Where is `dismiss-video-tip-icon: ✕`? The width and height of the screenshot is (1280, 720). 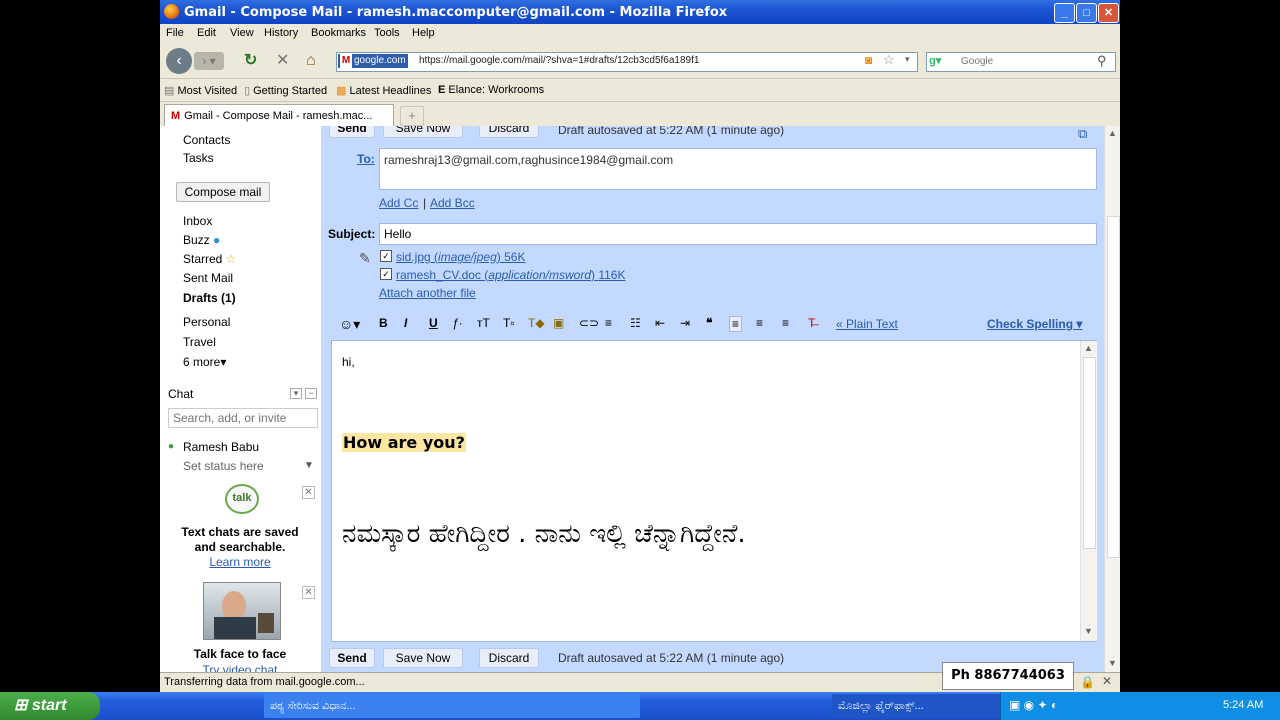
dismiss-video-tip-icon: ✕ is located at coordinates (308, 592).